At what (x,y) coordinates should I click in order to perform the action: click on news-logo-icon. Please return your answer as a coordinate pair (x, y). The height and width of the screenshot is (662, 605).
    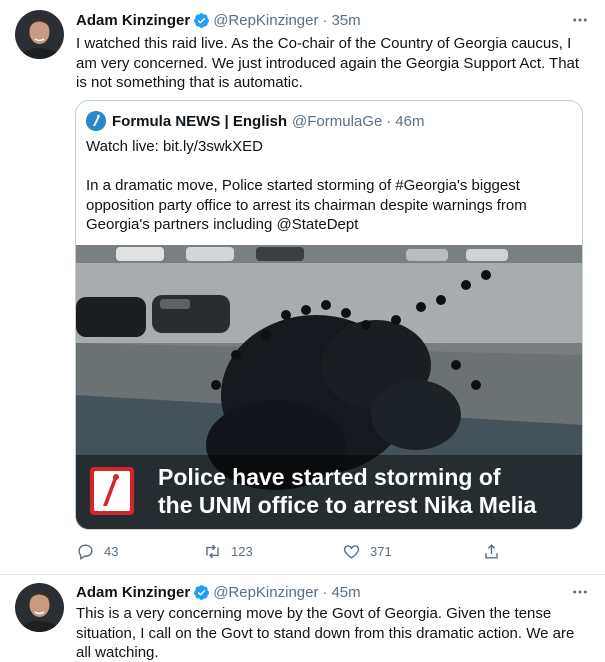
    Looking at the image, I should click on (112, 491).